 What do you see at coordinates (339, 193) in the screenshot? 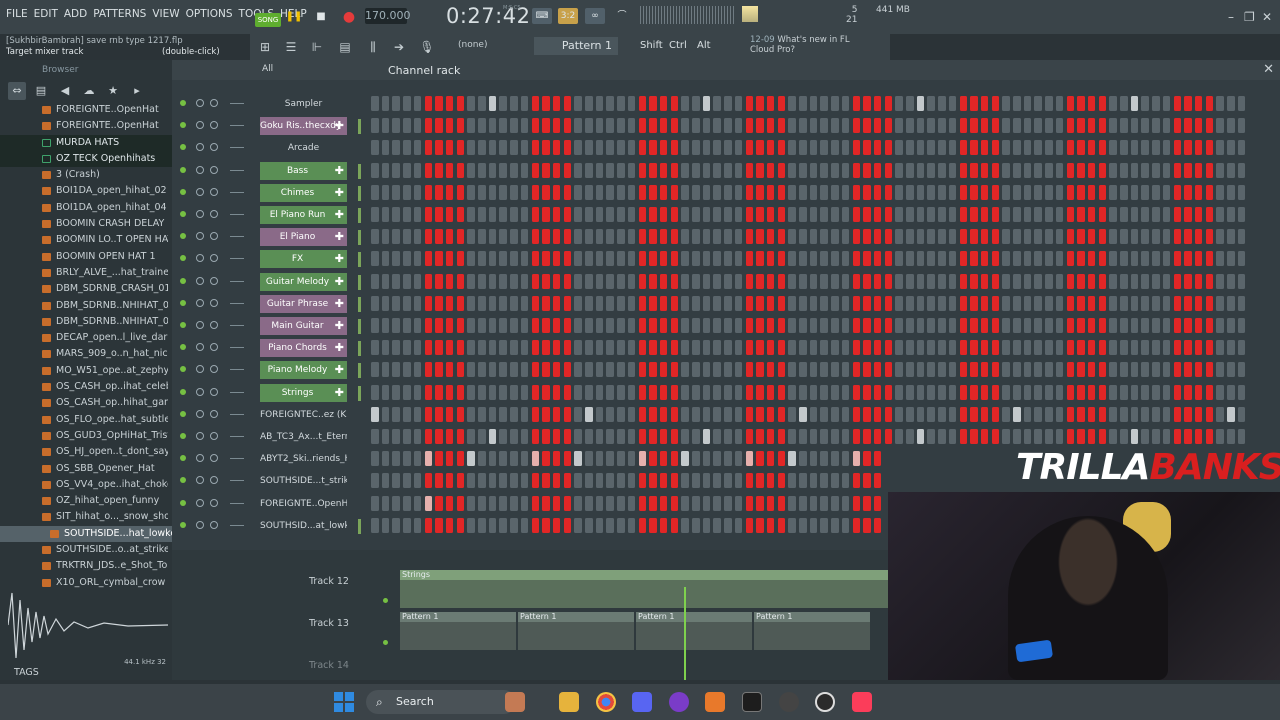
I see `channel-options-icon: ✚` at bounding box center [339, 193].